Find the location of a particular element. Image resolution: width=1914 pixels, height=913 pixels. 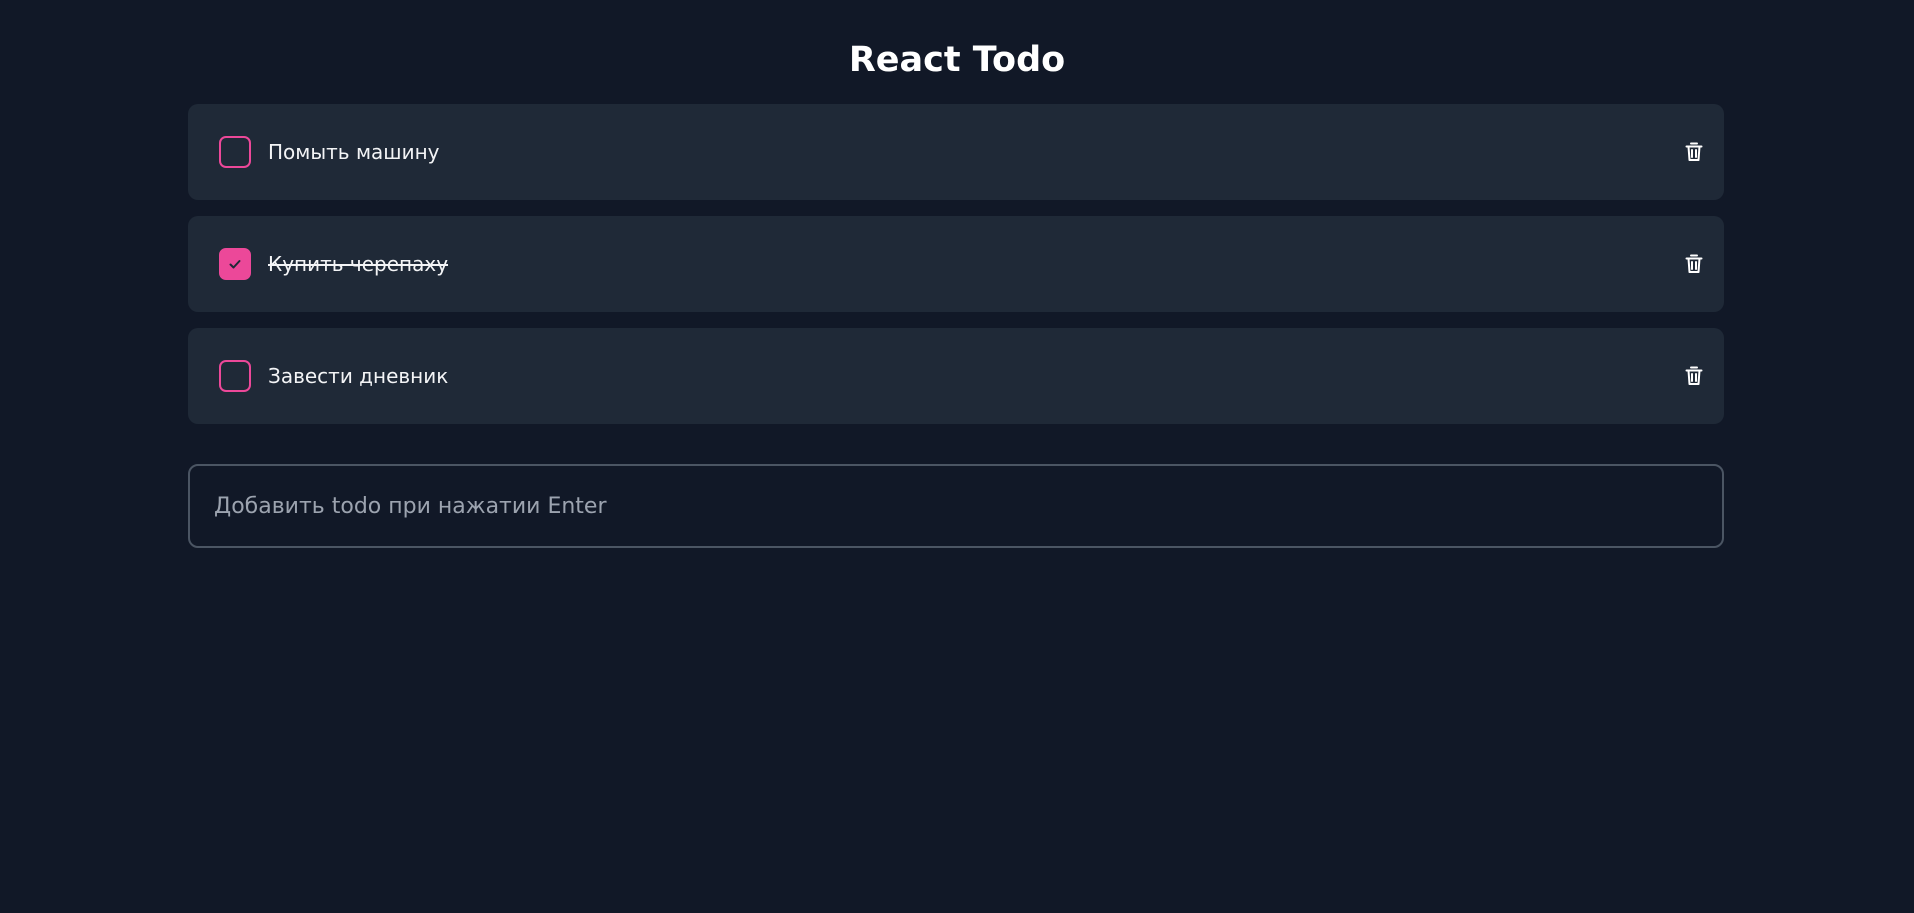

page-title: React Todo is located at coordinates (957, 60).